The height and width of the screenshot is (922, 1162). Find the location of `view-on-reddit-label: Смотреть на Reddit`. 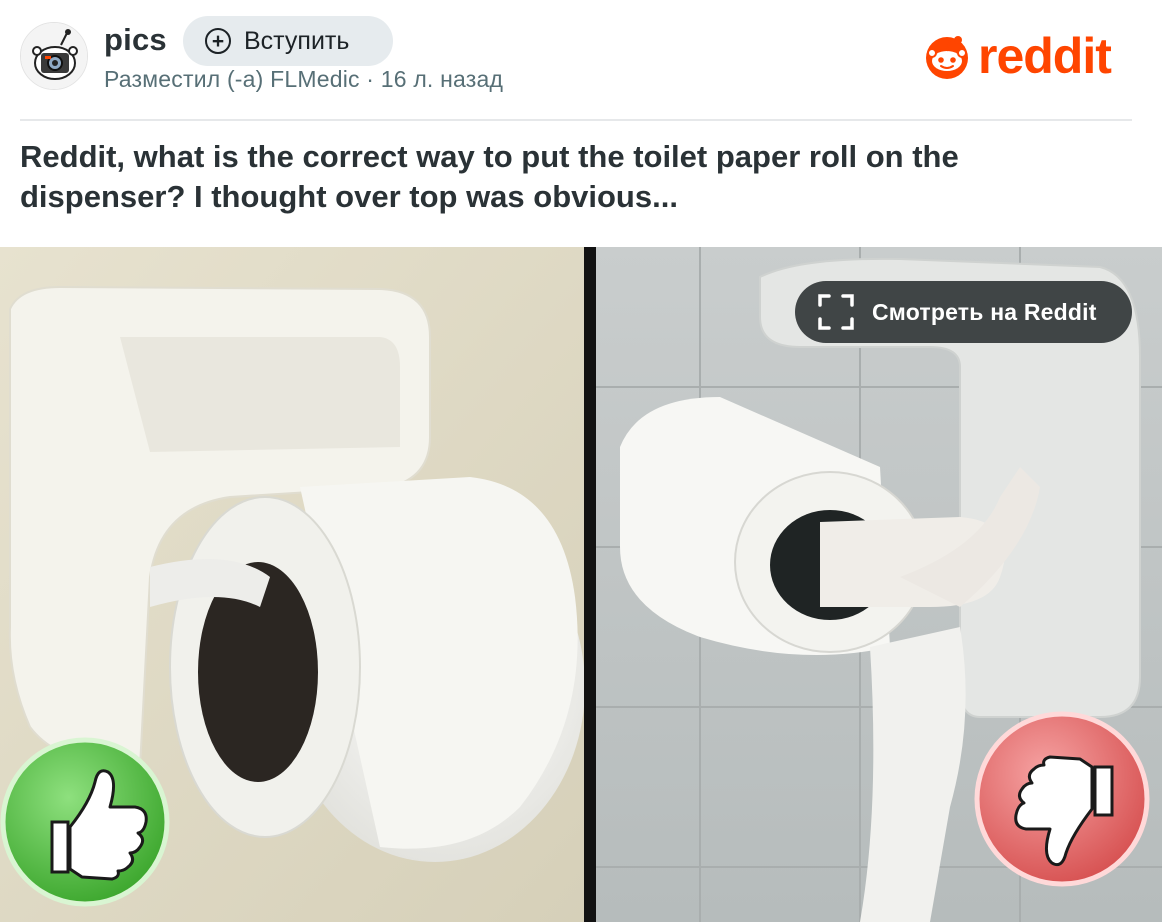

view-on-reddit-label: Смотреть на Reddit is located at coordinates (984, 311).